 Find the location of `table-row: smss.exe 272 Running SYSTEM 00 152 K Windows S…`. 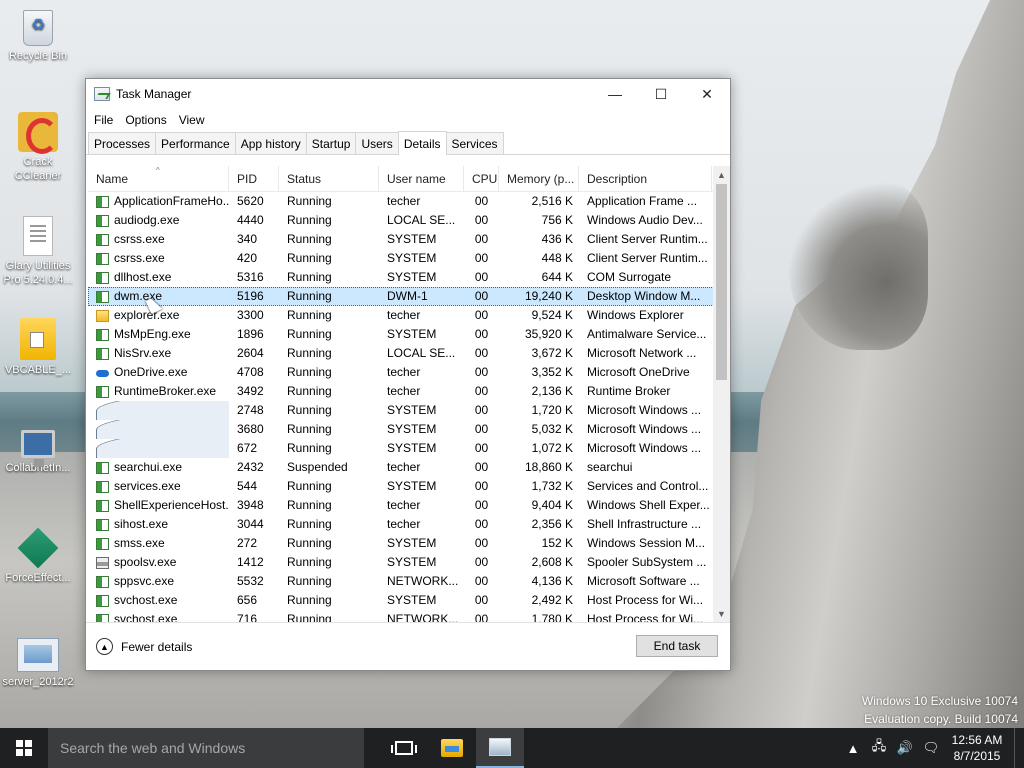

table-row: smss.exe 272 Running SYSTEM 00 152 K Windows S… is located at coordinates (409, 543).